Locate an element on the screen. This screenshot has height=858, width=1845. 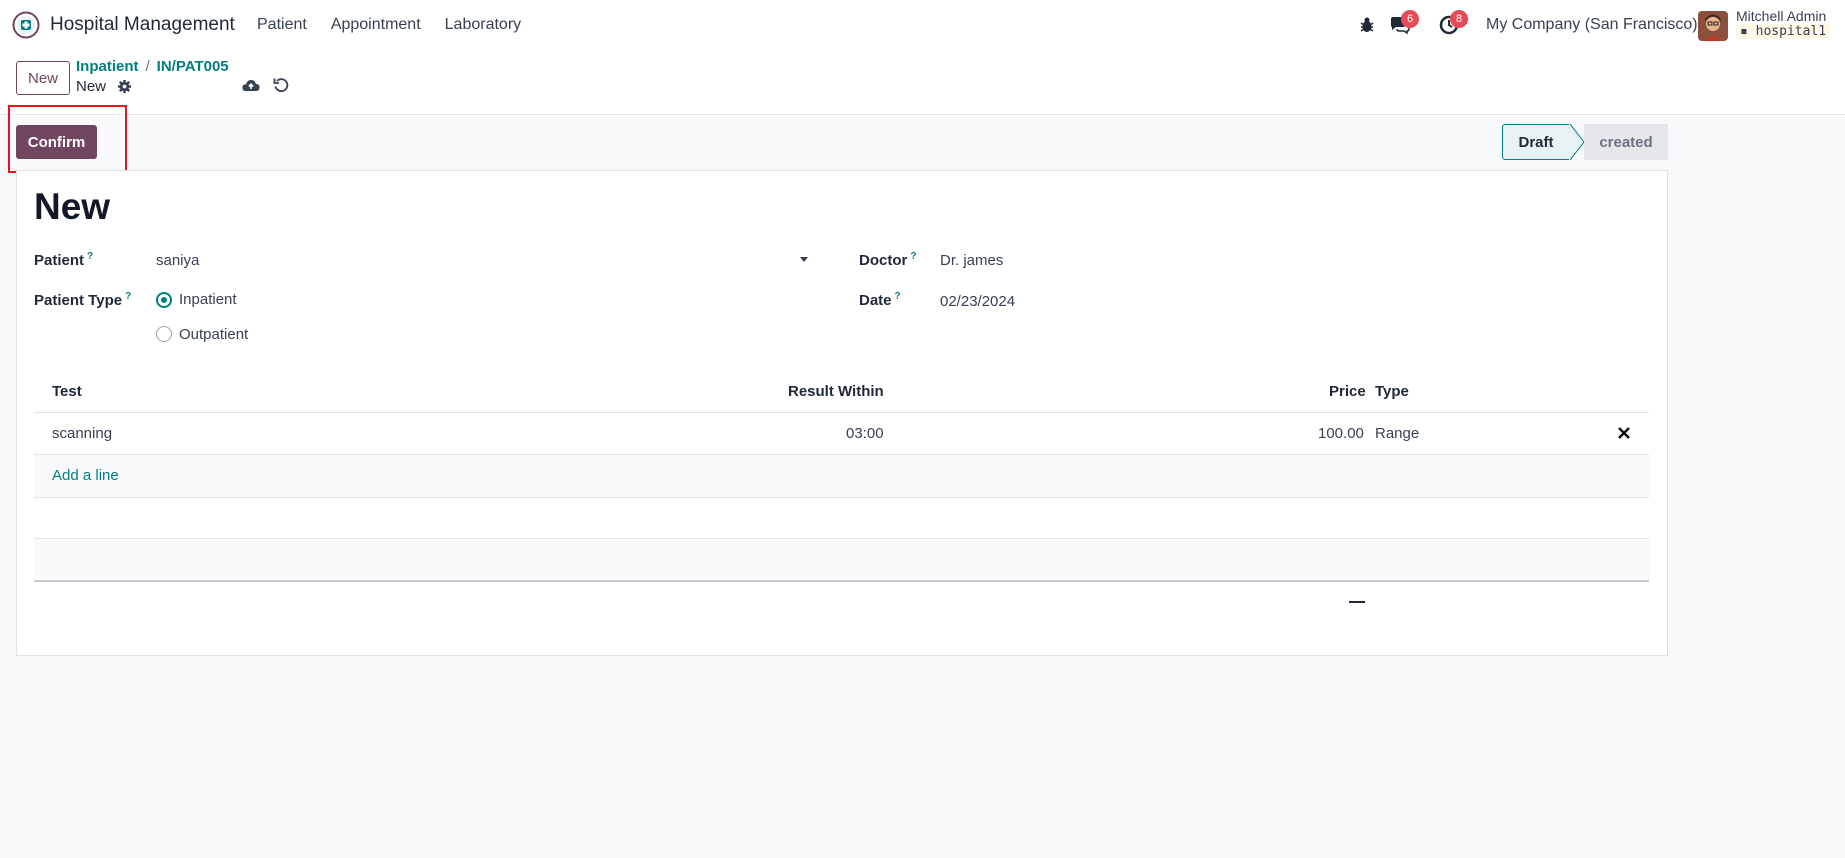
menu-appointment: Appointment is located at coordinates (376, 25).